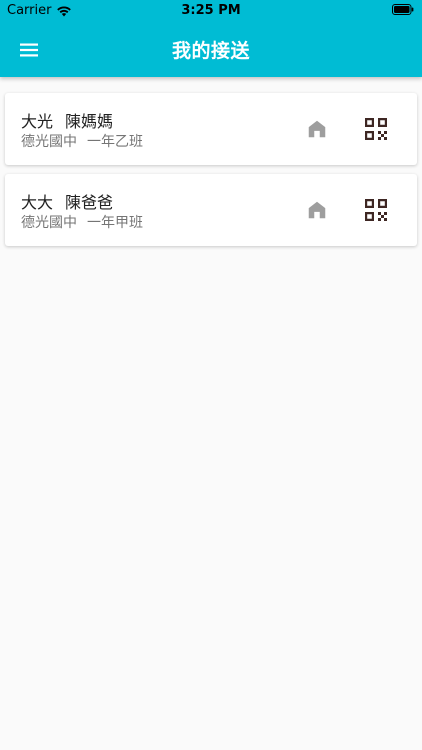 The width and height of the screenshot is (422, 750). Describe the element at coordinates (89, 121) in the screenshot. I see `guardian-name: 陳媽媽` at that location.